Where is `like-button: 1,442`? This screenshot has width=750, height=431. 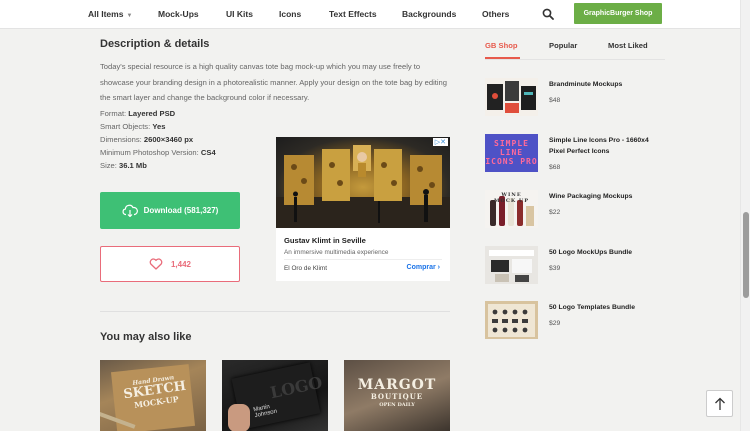 like-button: 1,442 is located at coordinates (170, 264).